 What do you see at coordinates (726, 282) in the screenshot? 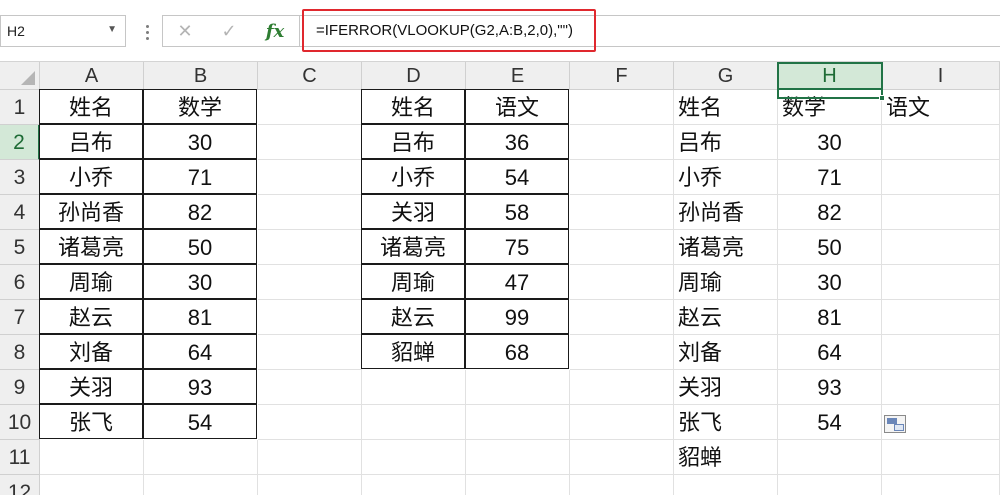
I see `cell-G6: 周瑜` at bounding box center [726, 282].